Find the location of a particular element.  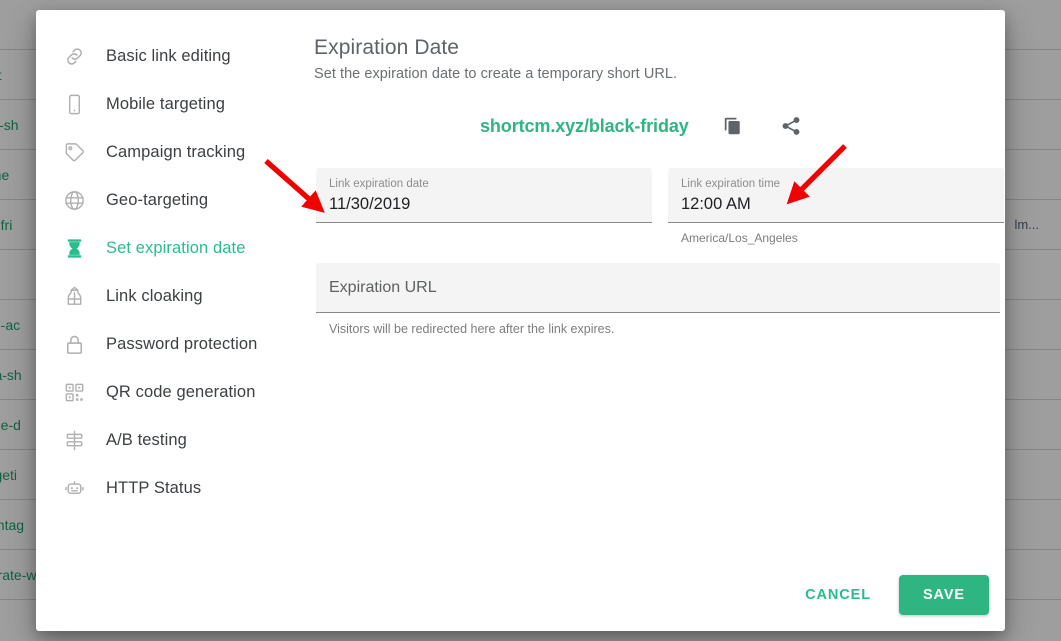

time-field-label: Link expiration time is located at coordinates (731, 184).